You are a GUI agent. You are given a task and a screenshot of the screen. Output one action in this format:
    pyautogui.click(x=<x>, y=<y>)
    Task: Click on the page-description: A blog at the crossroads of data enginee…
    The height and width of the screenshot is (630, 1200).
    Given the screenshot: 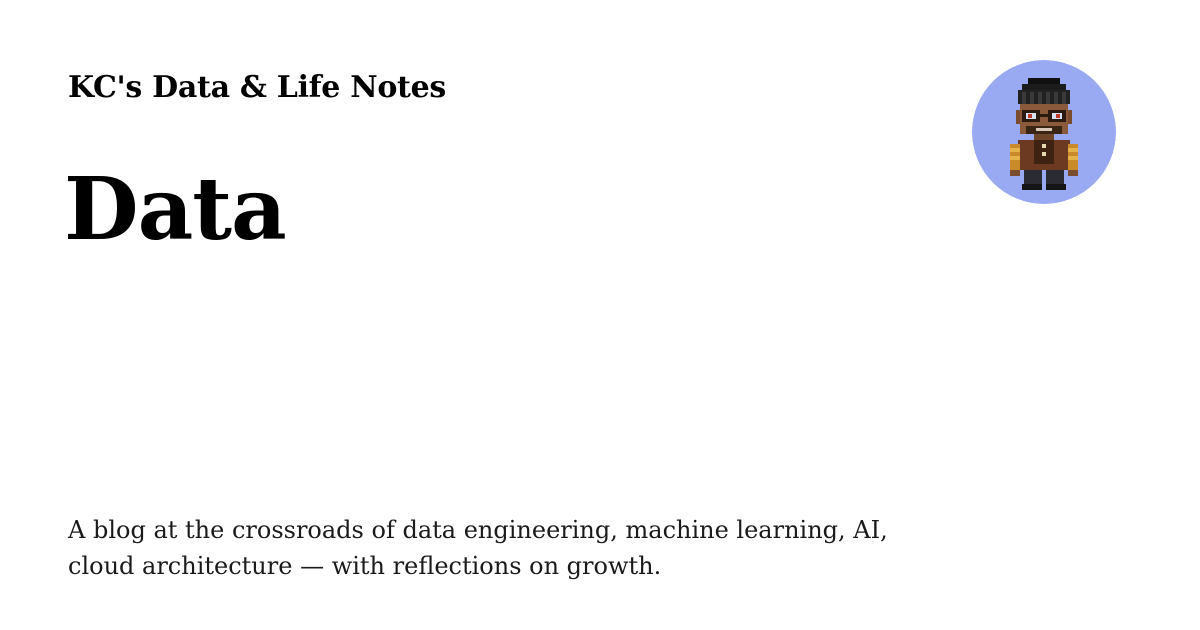 What is the action you would take?
    pyautogui.click(x=478, y=548)
    